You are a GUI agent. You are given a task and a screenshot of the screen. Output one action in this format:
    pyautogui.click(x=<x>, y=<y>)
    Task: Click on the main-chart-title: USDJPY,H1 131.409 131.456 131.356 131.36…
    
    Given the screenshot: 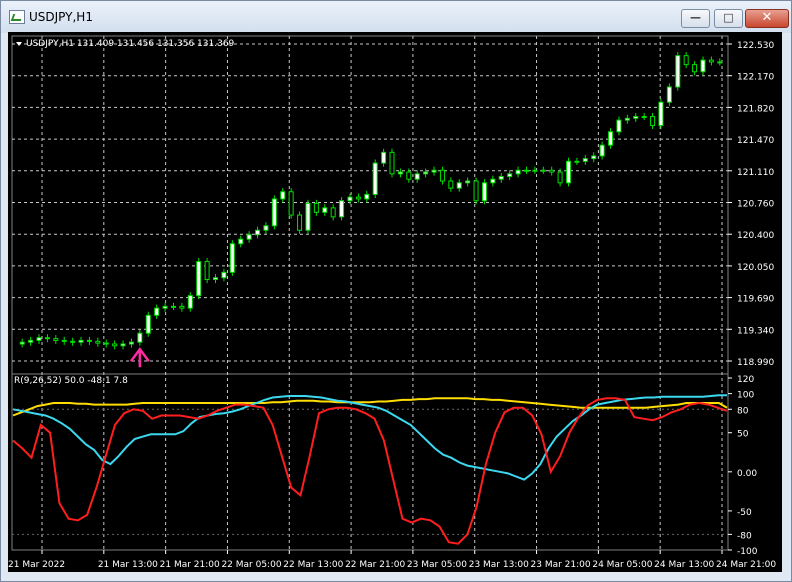 What is the action you would take?
    pyautogui.click(x=130, y=44)
    